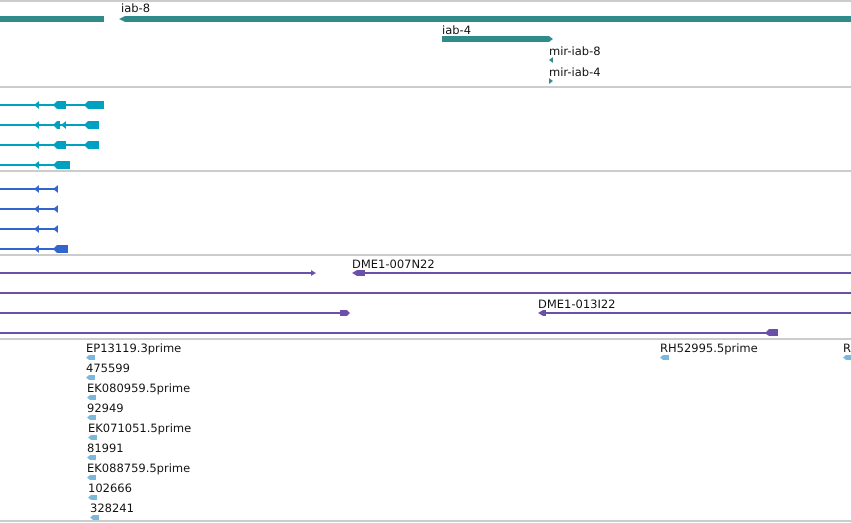 The width and height of the screenshot is (851, 523). I want to click on feature-label: 92949, so click(105, 408).